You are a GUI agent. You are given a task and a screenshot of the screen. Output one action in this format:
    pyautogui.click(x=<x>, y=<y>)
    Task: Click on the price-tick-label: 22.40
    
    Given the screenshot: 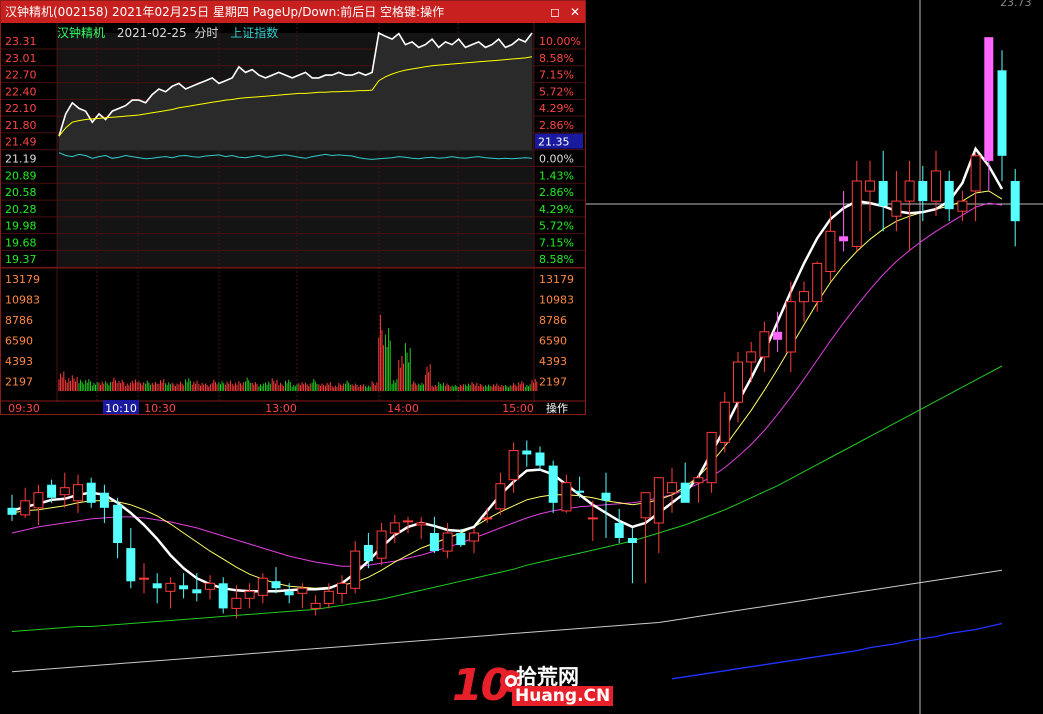 What is the action you would take?
    pyautogui.click(x=21, y=91)
    